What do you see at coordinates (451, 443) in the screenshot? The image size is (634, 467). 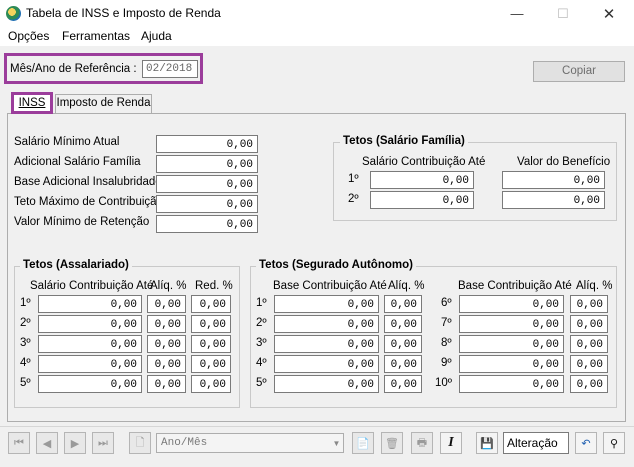 I see `italic-button: I` at bounding box center [451, 443].